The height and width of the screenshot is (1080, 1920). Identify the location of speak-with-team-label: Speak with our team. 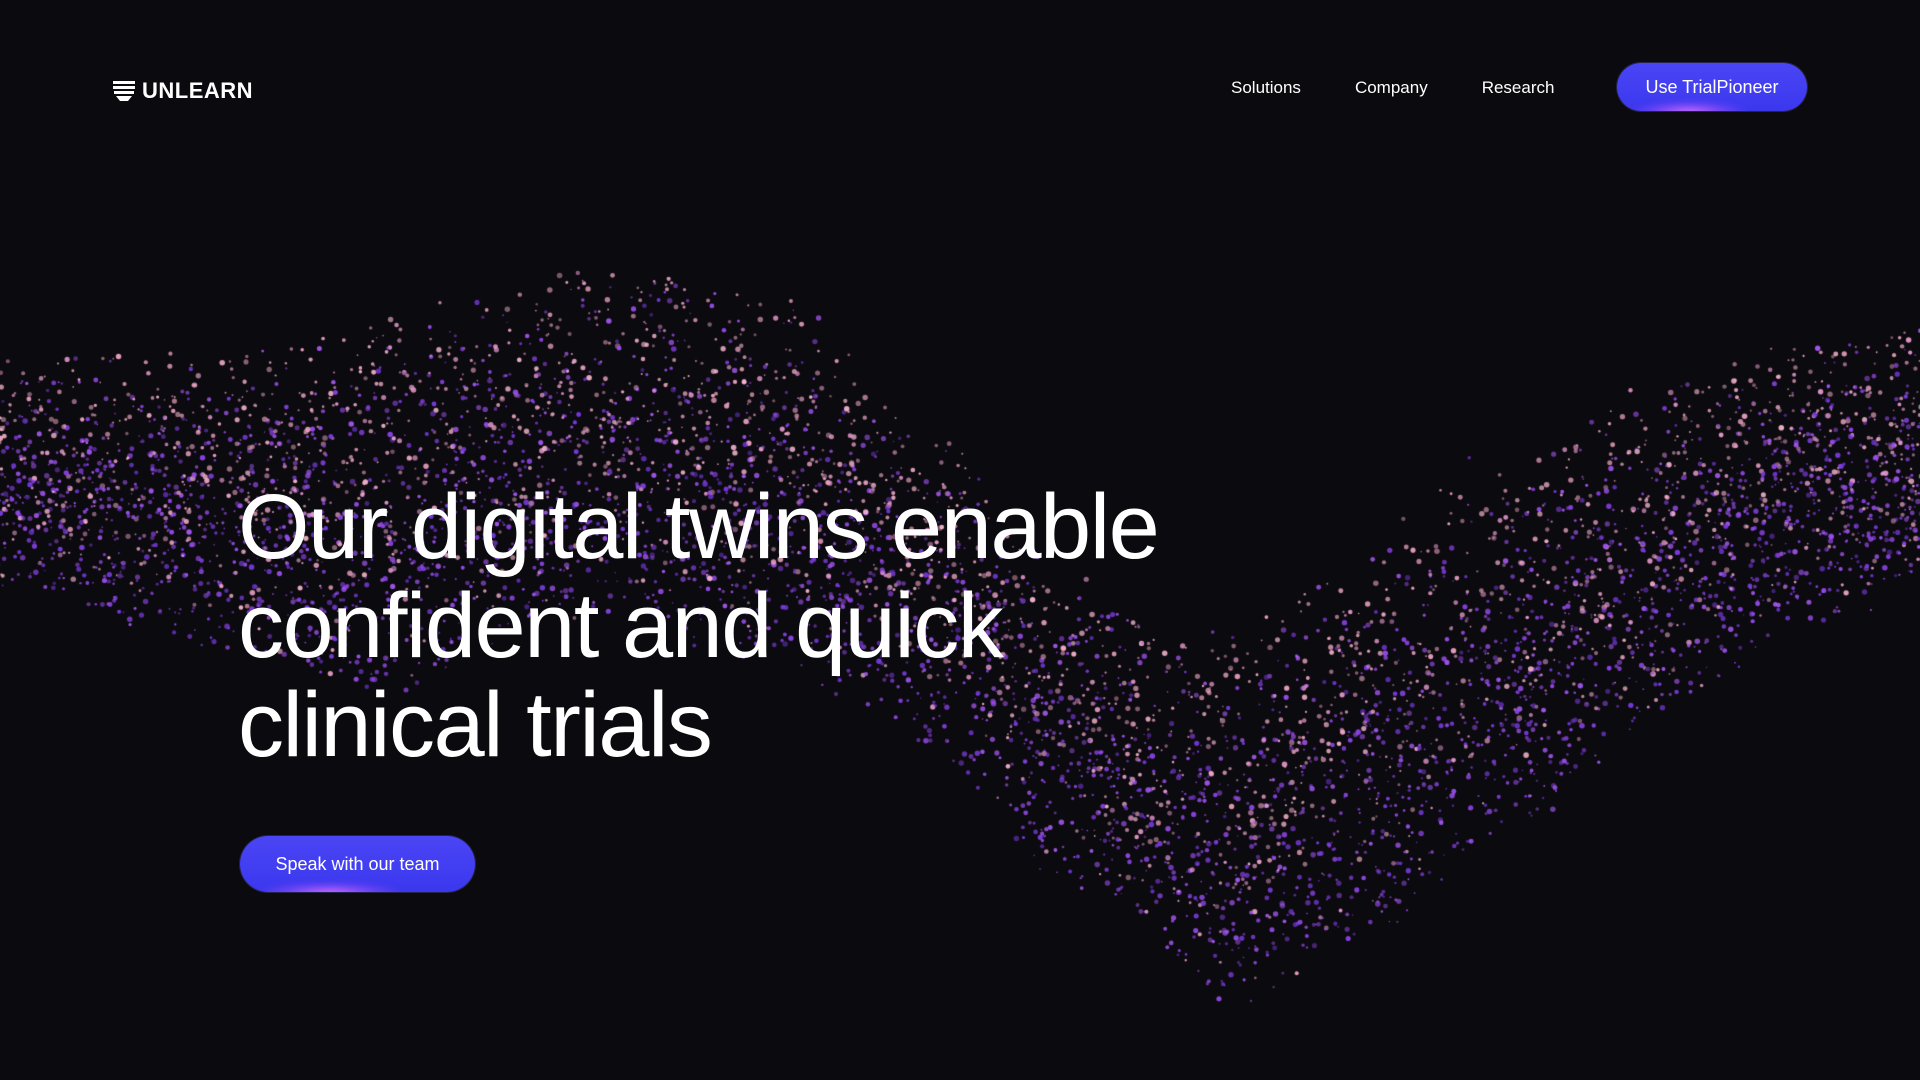
(357, 863).